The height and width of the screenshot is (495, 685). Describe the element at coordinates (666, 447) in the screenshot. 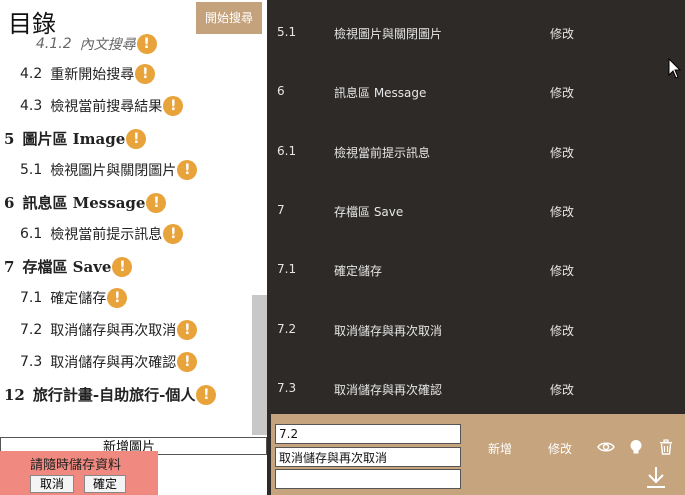

I see `trash-icon` at that location.